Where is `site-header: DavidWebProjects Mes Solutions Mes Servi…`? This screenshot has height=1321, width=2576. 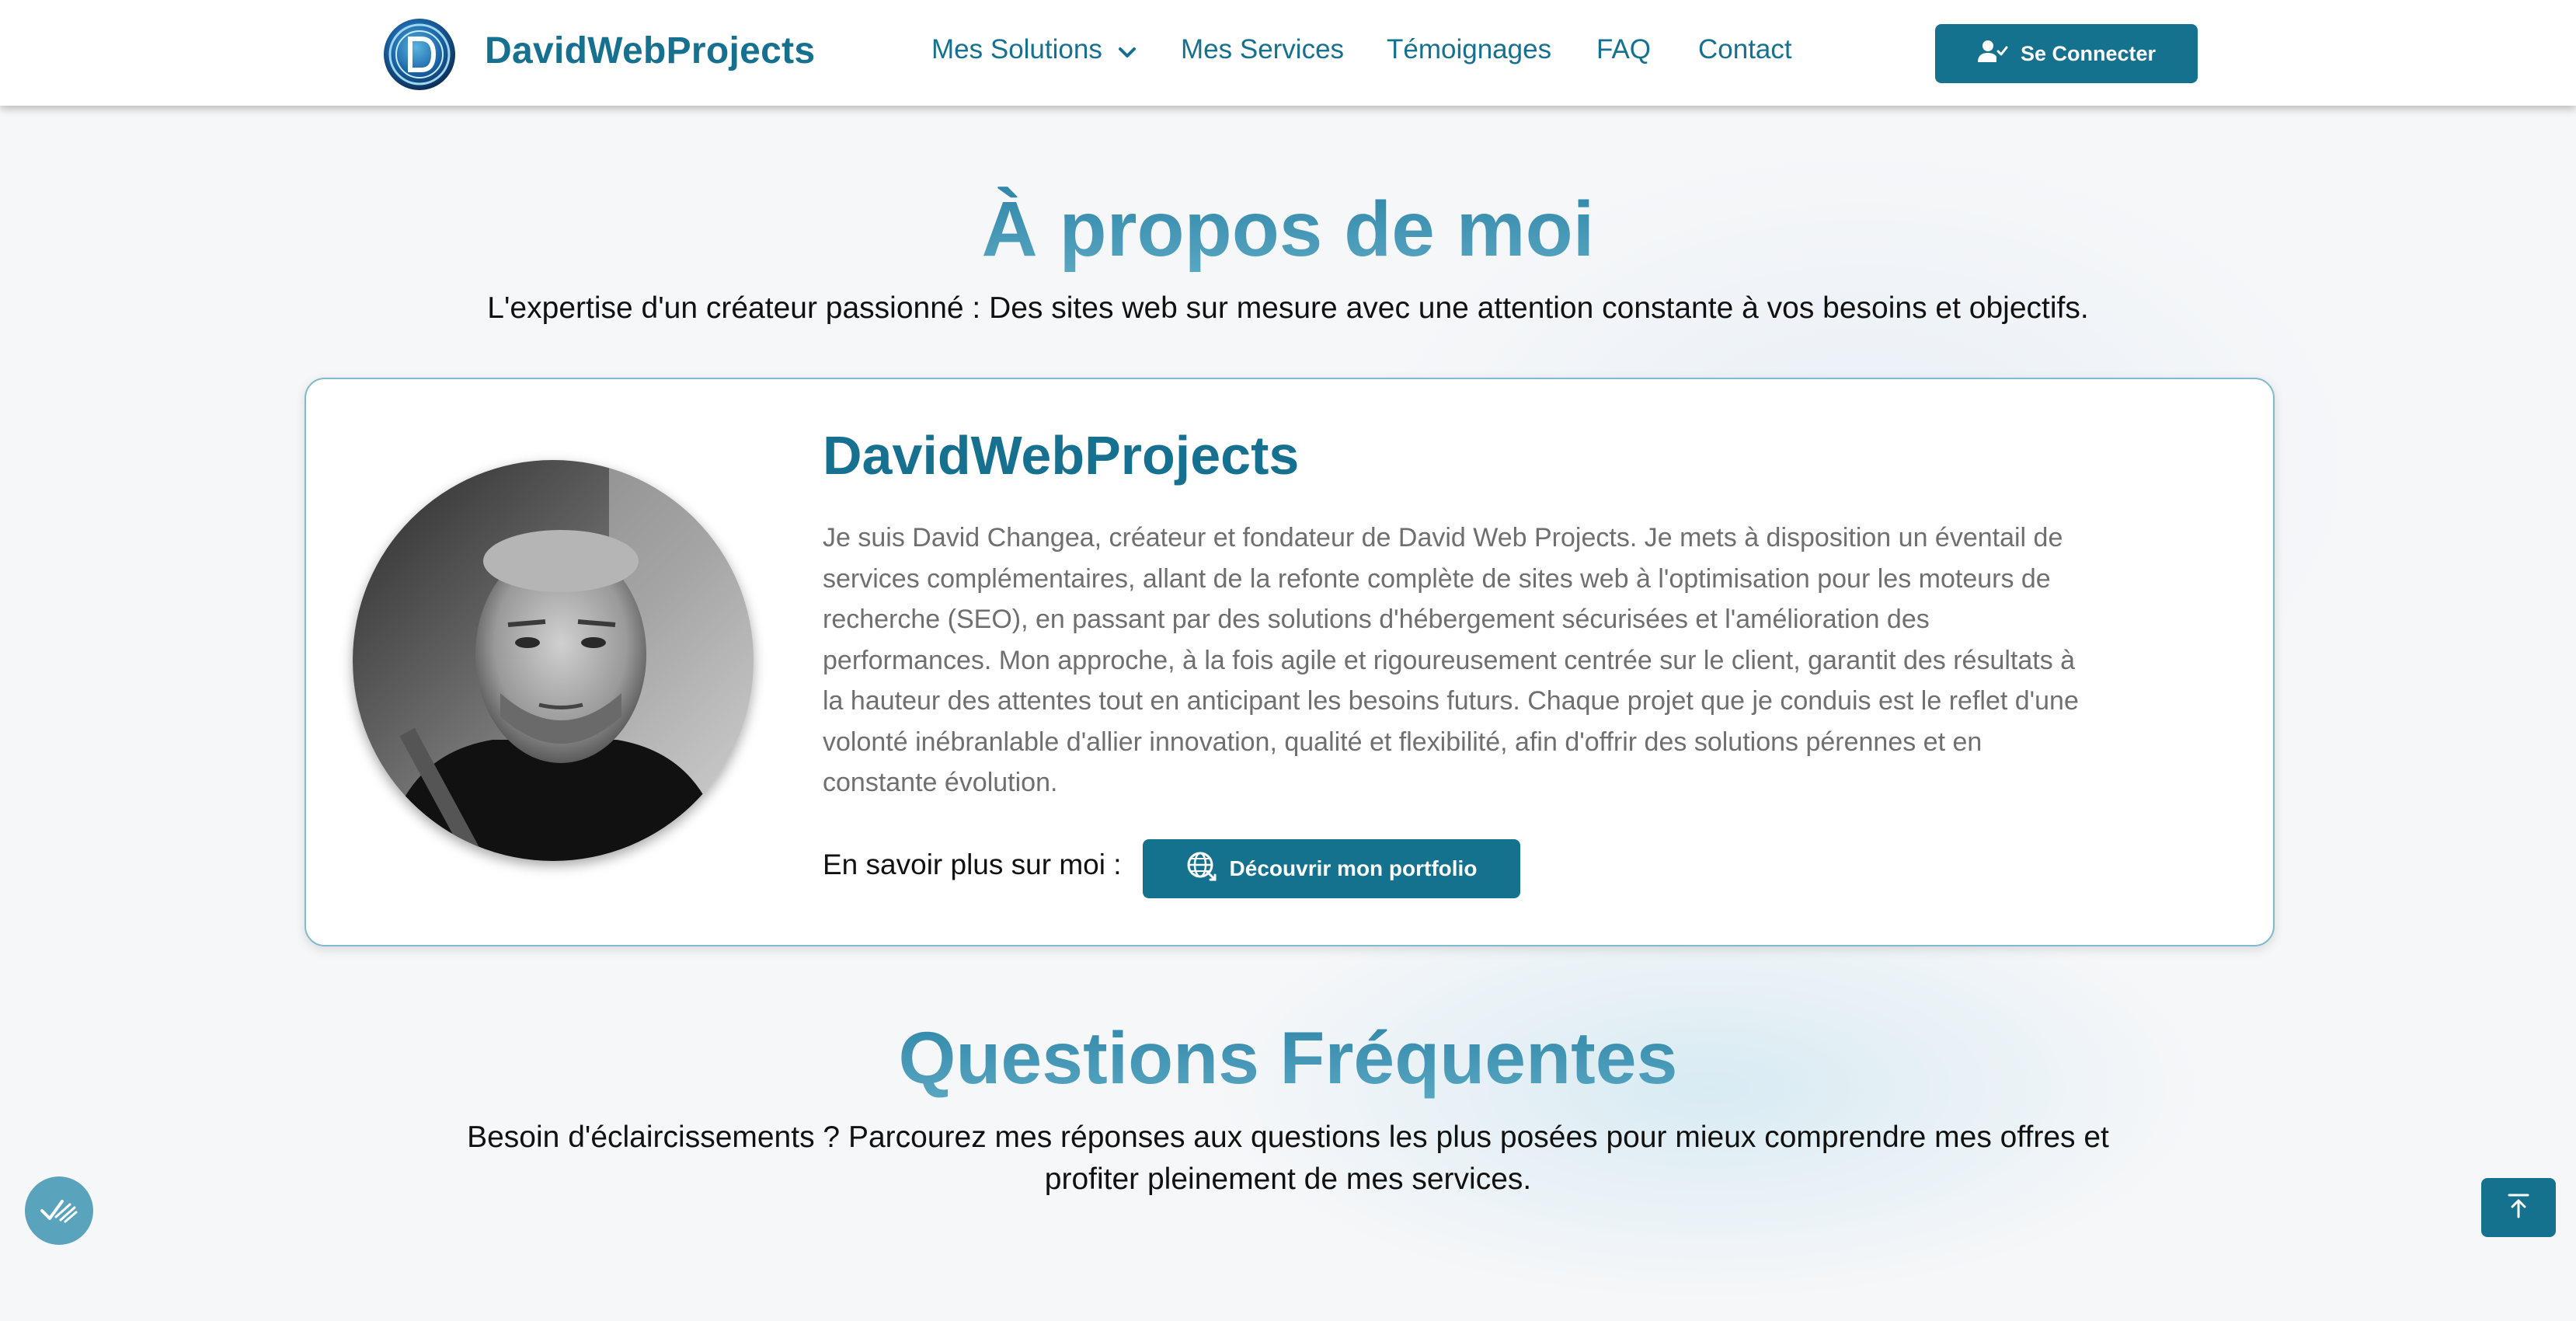
site-header: DavidWebProjects Mes Solutions Mes Servi… is located at coordinates (1288, 53).